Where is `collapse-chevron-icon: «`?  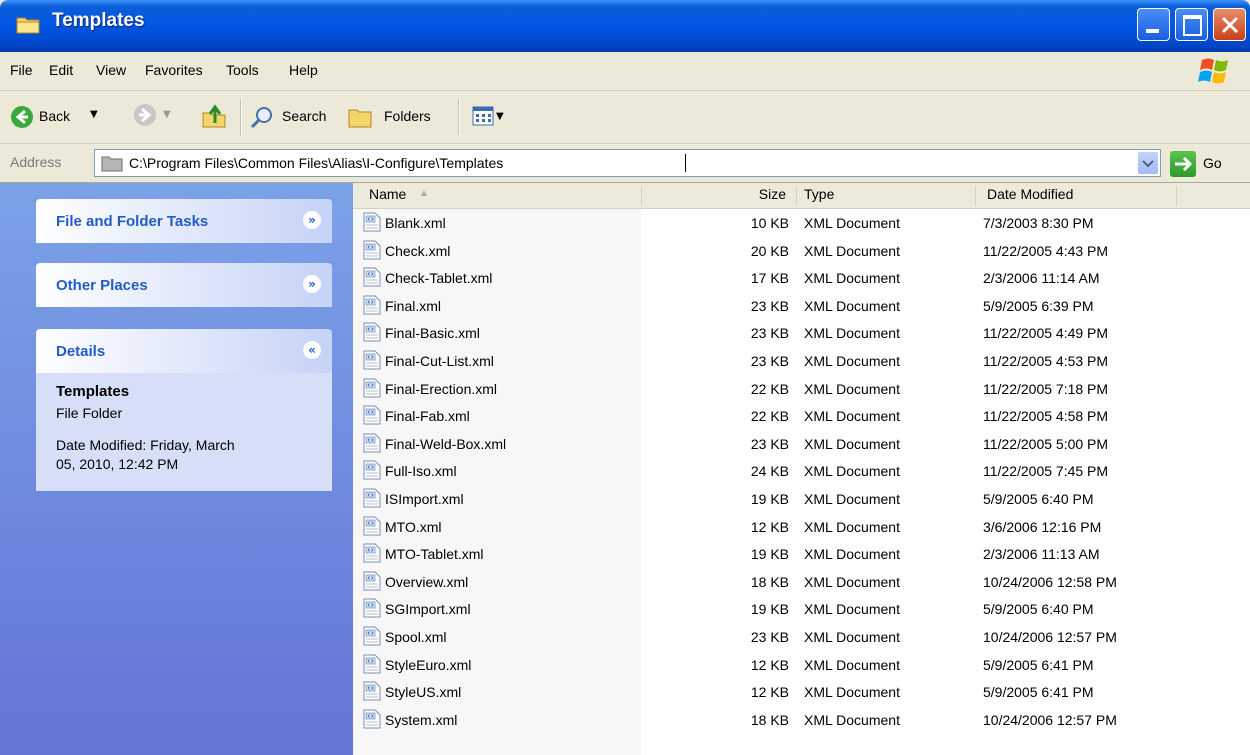 collapse-chevron-icon: « is located at coordinates (312, 350).